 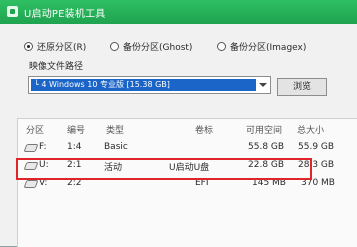 I want to click on header-label: 卷标, so click(x=204, y=131).